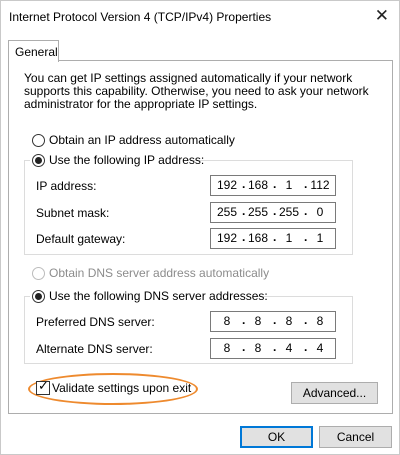 The image size is (400, 455). What do you see at coordinates (258, 348) in the screenshot?
I see `alternate-dns-octet-2: 8` at bounding box center [258, 348].